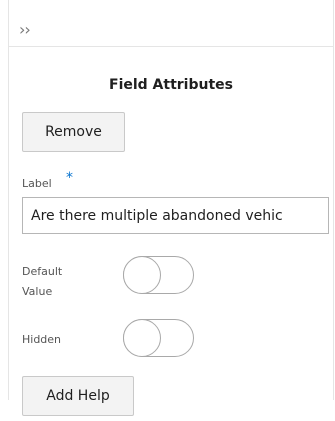 This screenshot has width=335, height=421. I want to click on required-marker: *, so click(69, 178).